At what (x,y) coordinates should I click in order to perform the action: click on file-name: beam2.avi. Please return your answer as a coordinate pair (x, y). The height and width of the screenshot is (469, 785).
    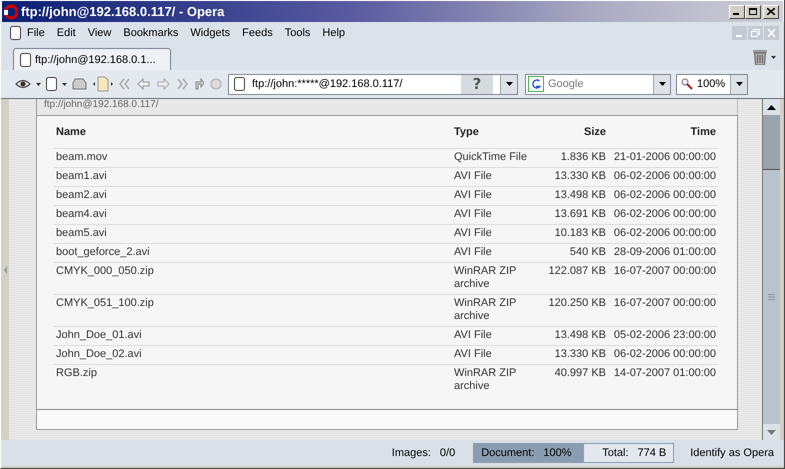
    Looking at the image, I should click on (81, 195).